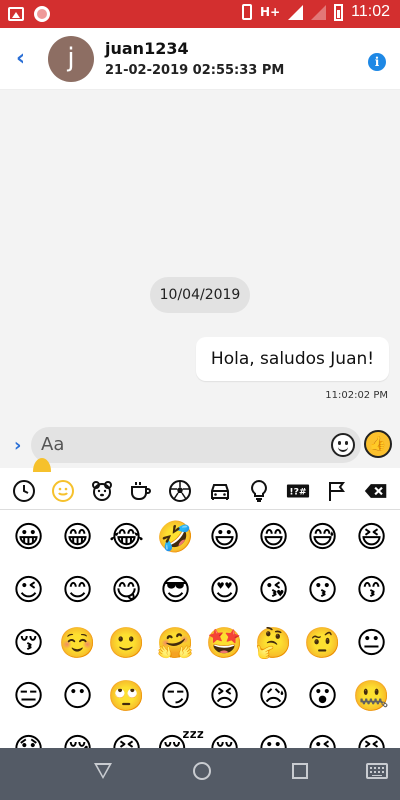  What do you see at coordinates (225, 697) in the screenshot?
I see `emoji-key: 😣` at bounding box center [225, 697].